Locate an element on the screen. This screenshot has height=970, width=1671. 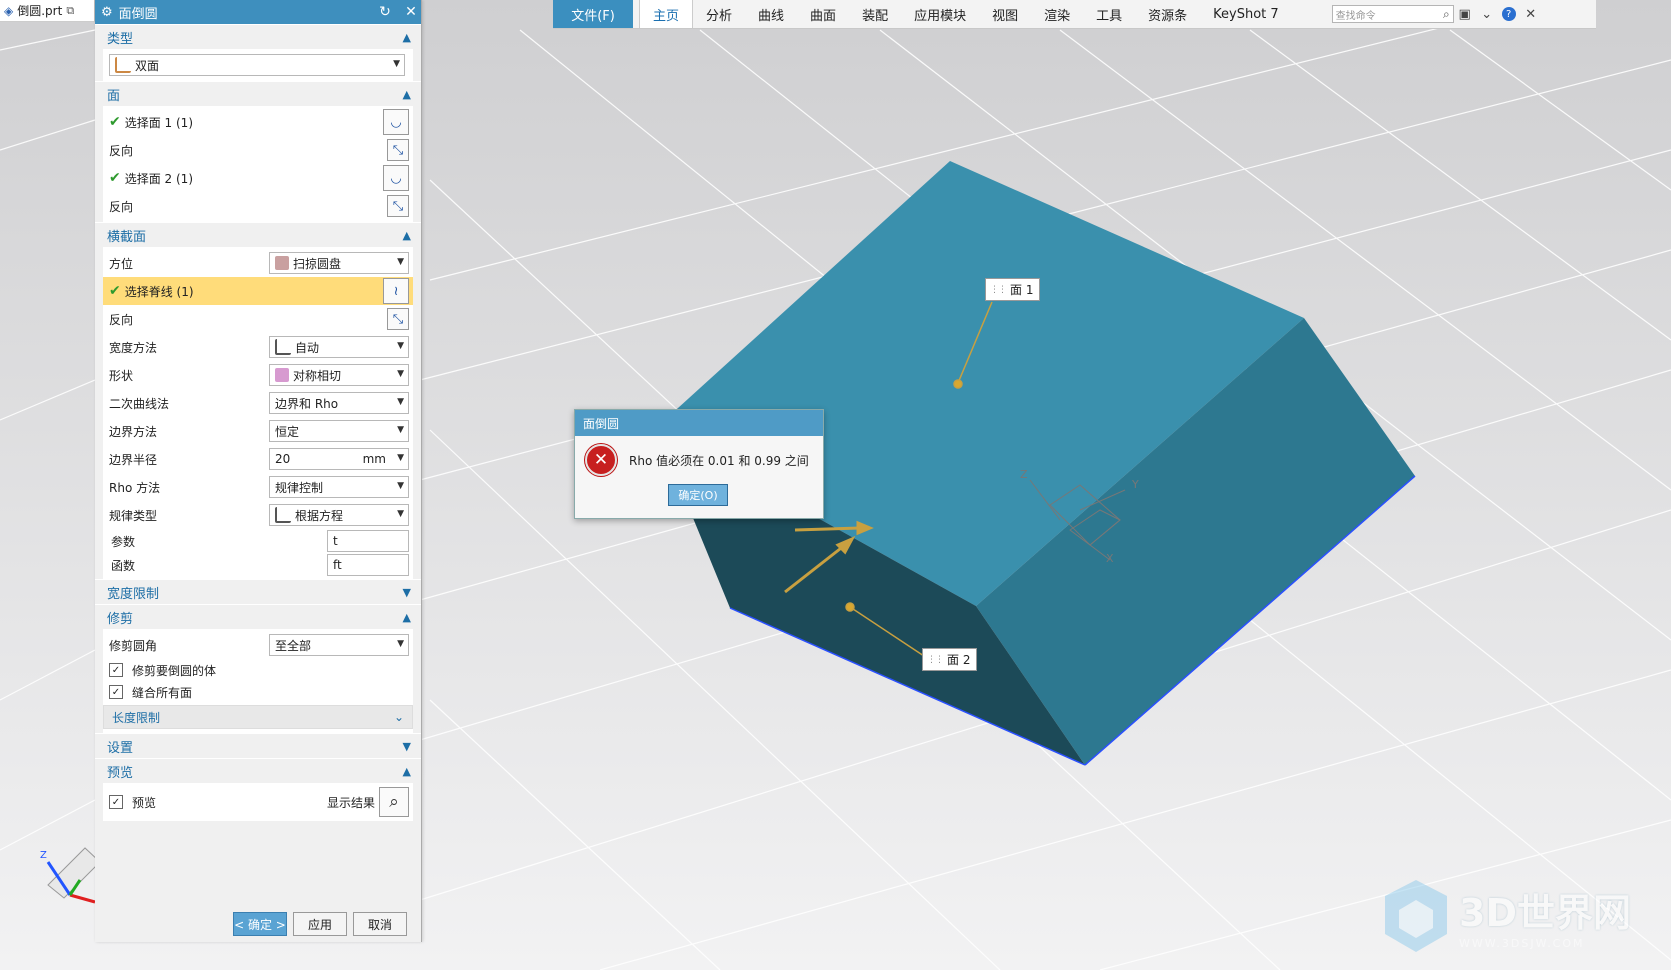
file-menu-button: 文件(F) is located at coordinates (593, 14).